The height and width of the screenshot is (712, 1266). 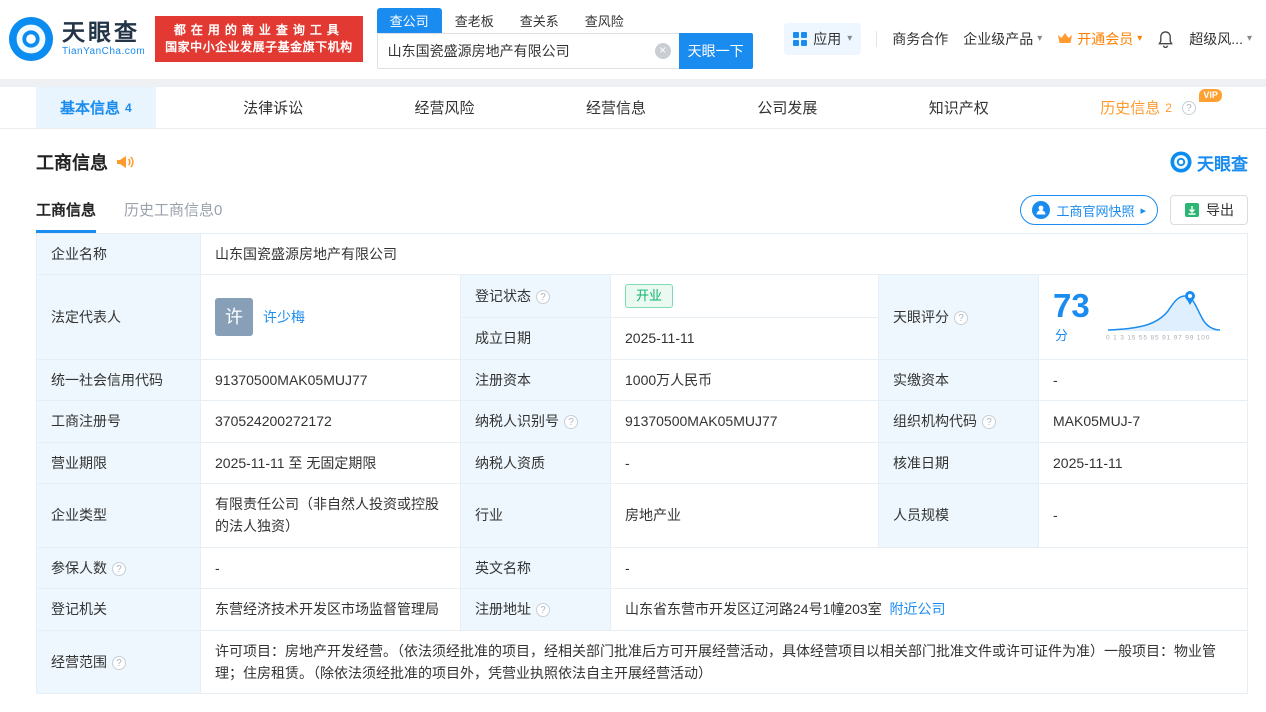 I want to click on watermark-logo: 天眼查, so click(x=1209, y=162).